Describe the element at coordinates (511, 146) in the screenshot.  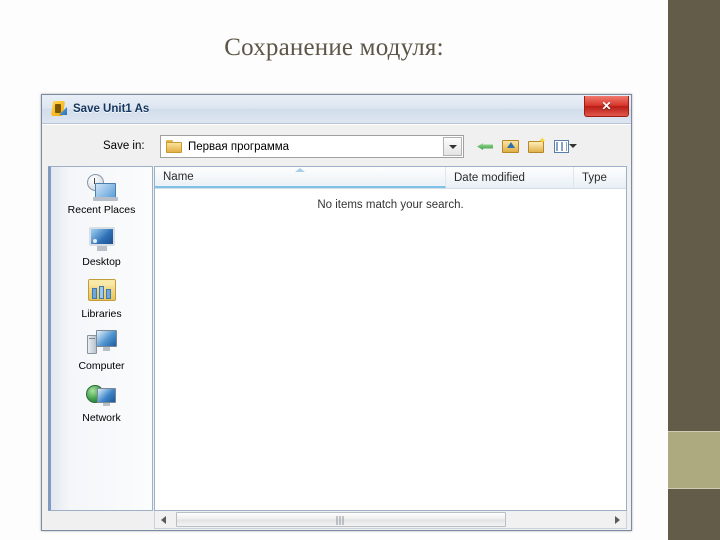
I see `up-folder-icon` at that location.